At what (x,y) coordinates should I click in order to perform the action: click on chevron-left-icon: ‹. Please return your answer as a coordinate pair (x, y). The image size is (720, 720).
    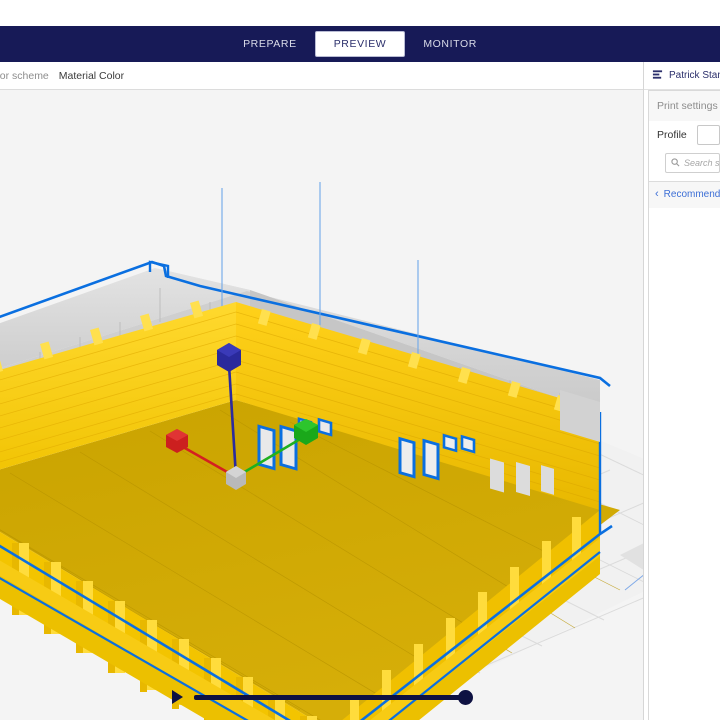
    Looking at the image, I should click on (657, 194).